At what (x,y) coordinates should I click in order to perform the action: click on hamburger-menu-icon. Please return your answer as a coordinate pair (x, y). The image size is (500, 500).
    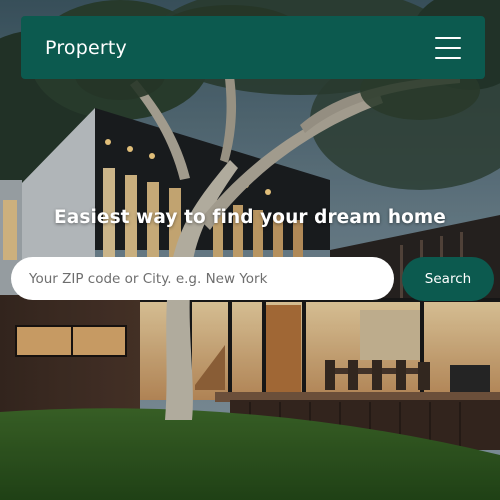
    Looking at the image, I should click on (448, 47).